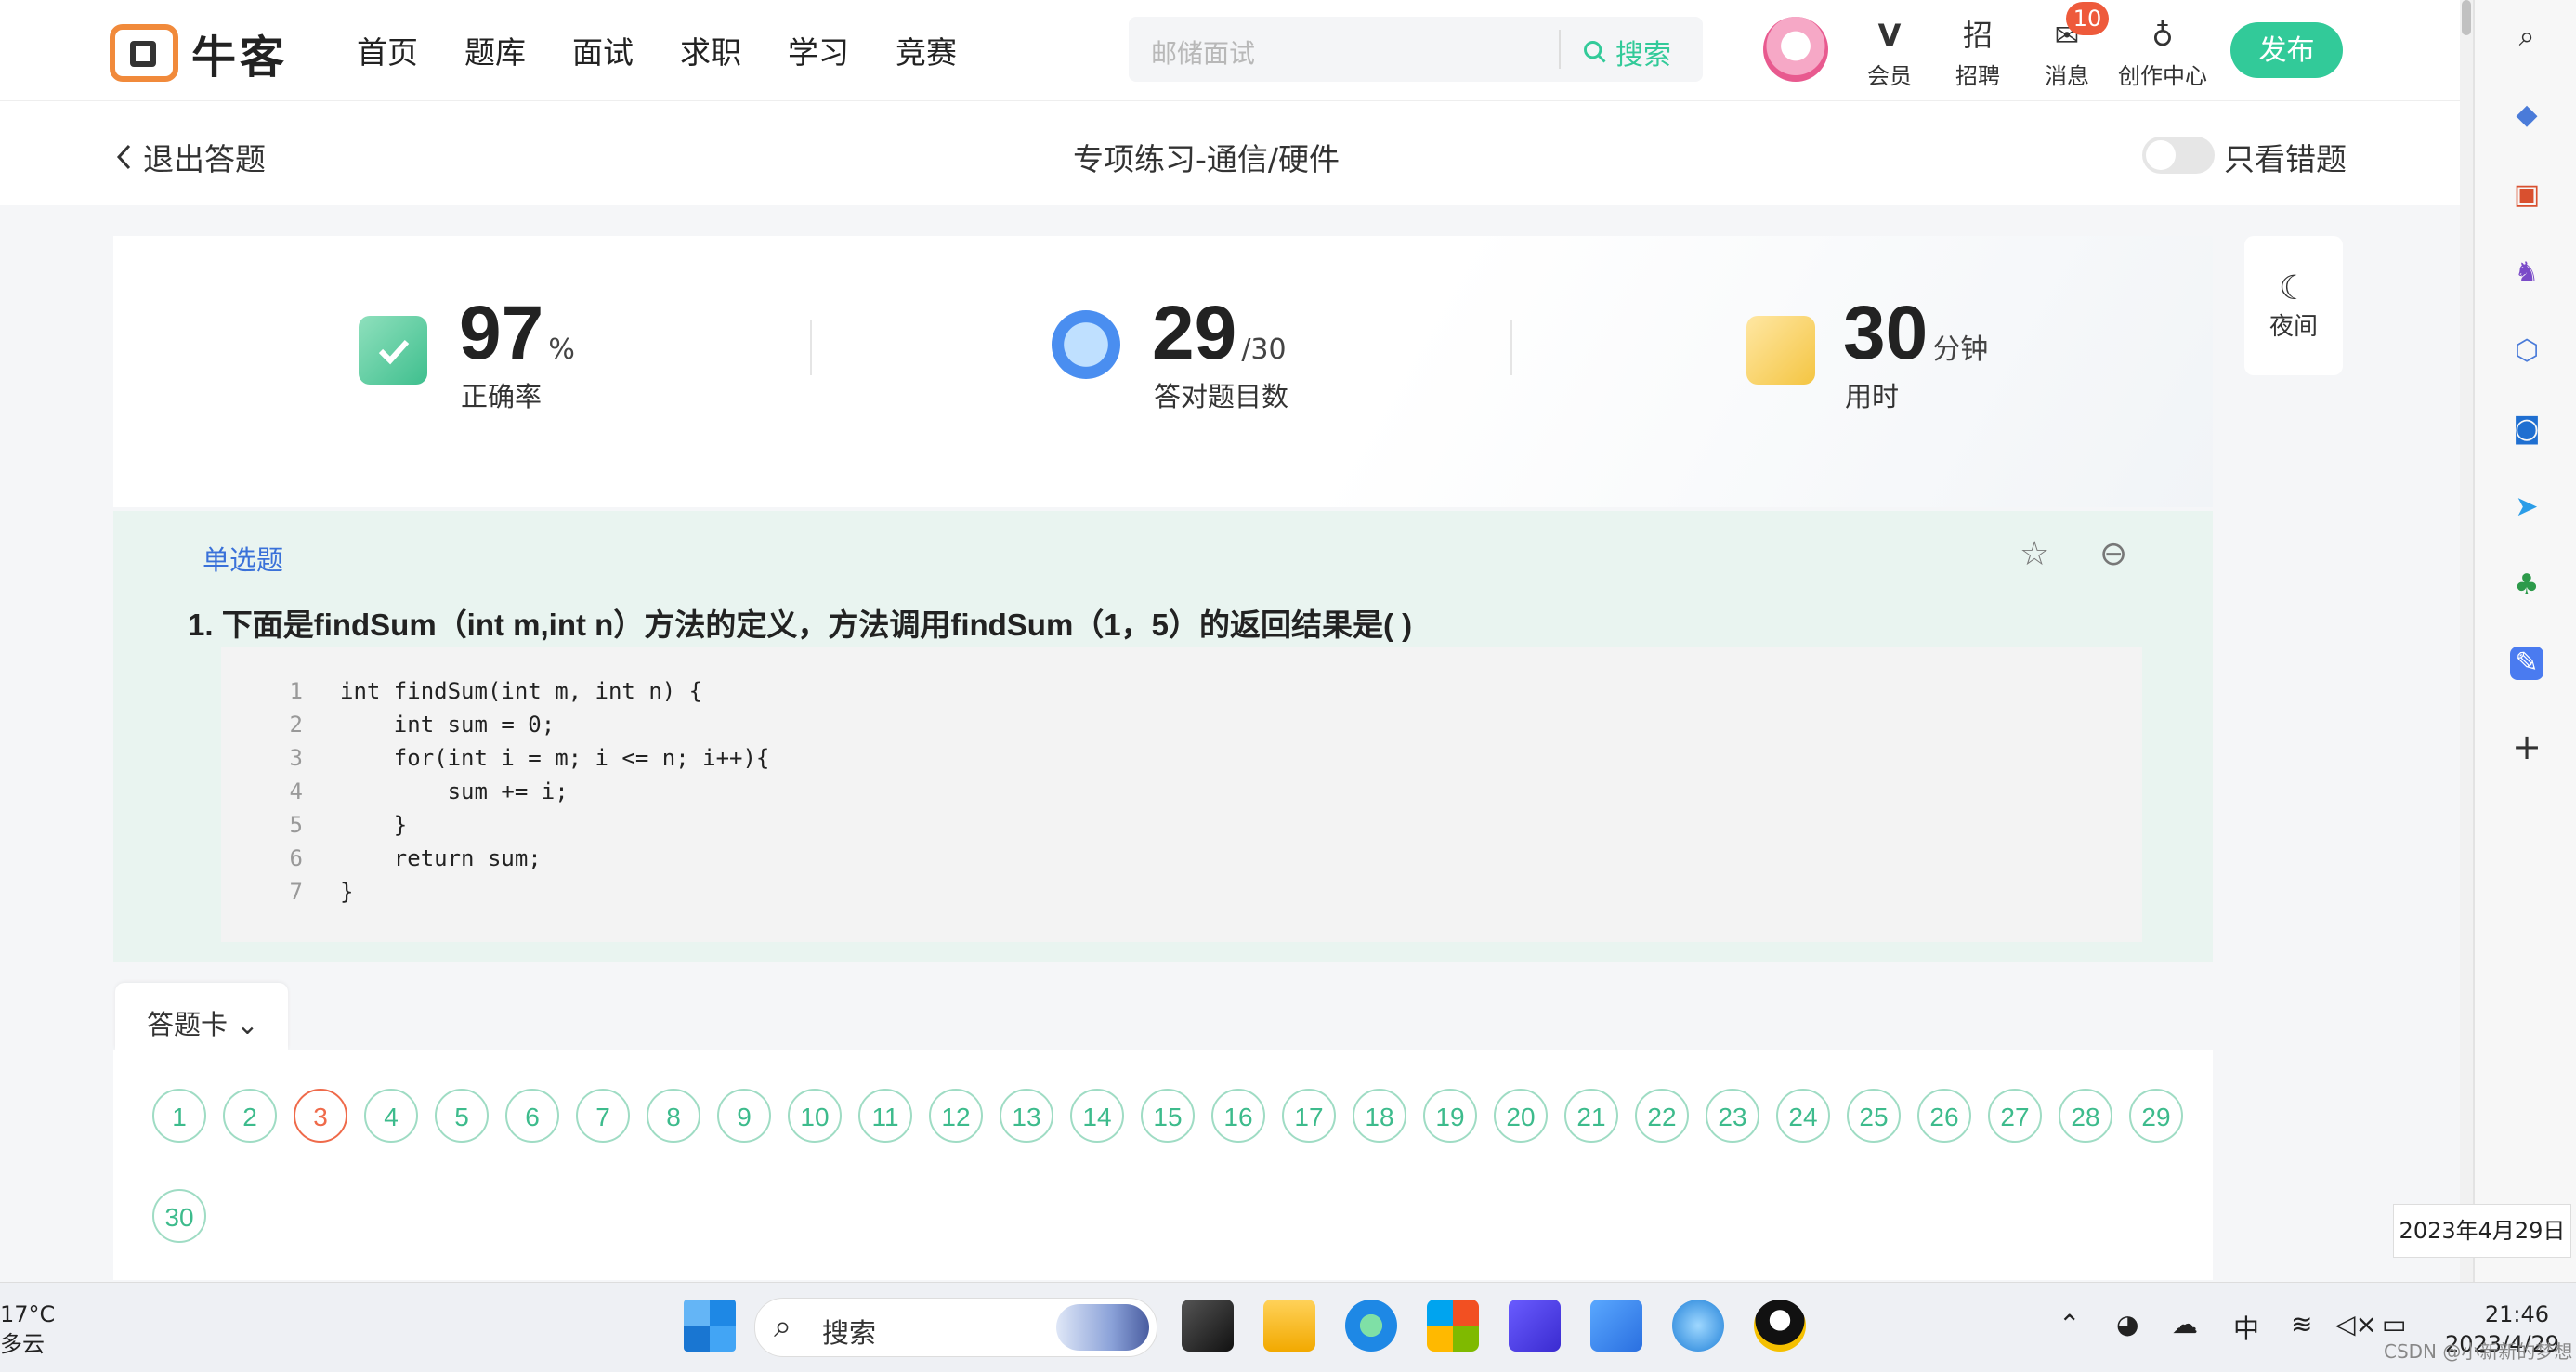 This screenshot has height=1372, width=2576. What do you see at coordinates (2526, 115) in the screenshot?
I see `tag-icon: ◆` at bounding box center [2526, 115].